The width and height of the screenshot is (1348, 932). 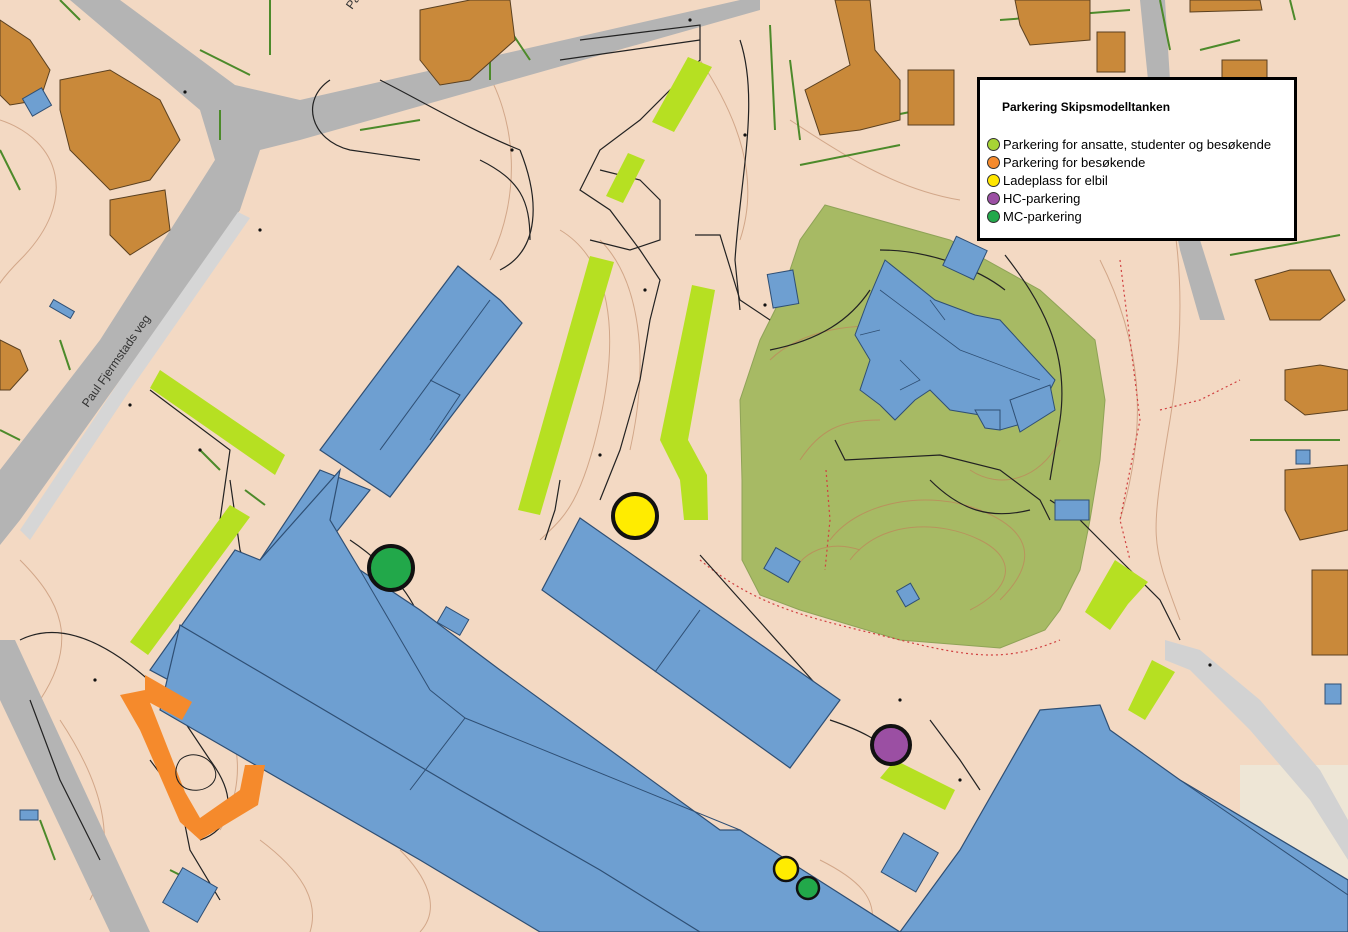 What do you see at coordinates (1086, 107) in the screenshot?
I see `legend-title: Parkering Skipsmodelltanken` at bounding box center [1086, 107].